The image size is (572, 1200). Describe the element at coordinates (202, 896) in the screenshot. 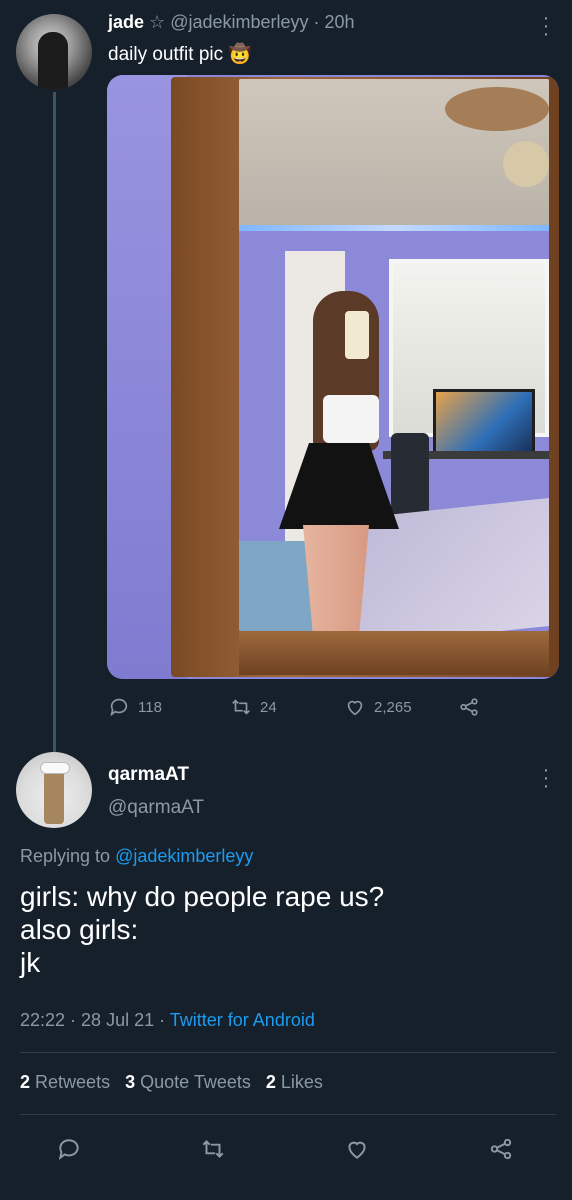

I see `tweet2-line: girls: why do people rape us?` at that location.